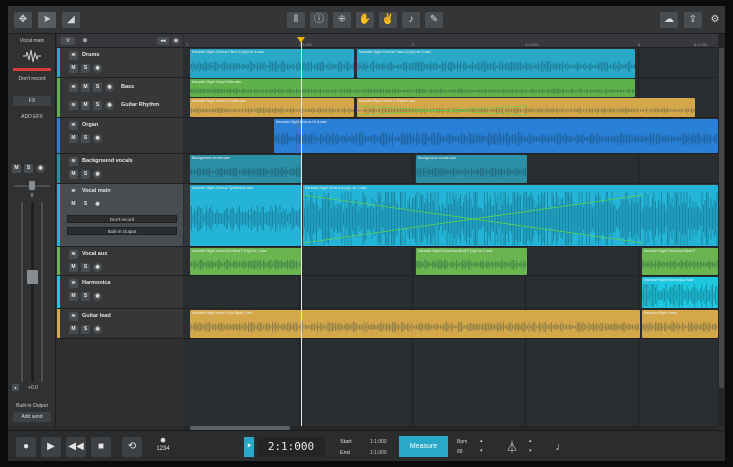 The image size is (733, 467). What do you see at coordinates (76, 447) in the screenshot?
I see `rewind-button: ◀◀` at bounding box center [76, 447].